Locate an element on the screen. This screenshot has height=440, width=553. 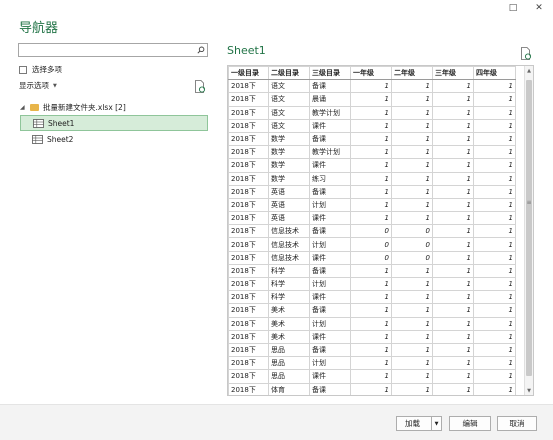
cancel-button: 取消 is located at coordinates (517, 423).